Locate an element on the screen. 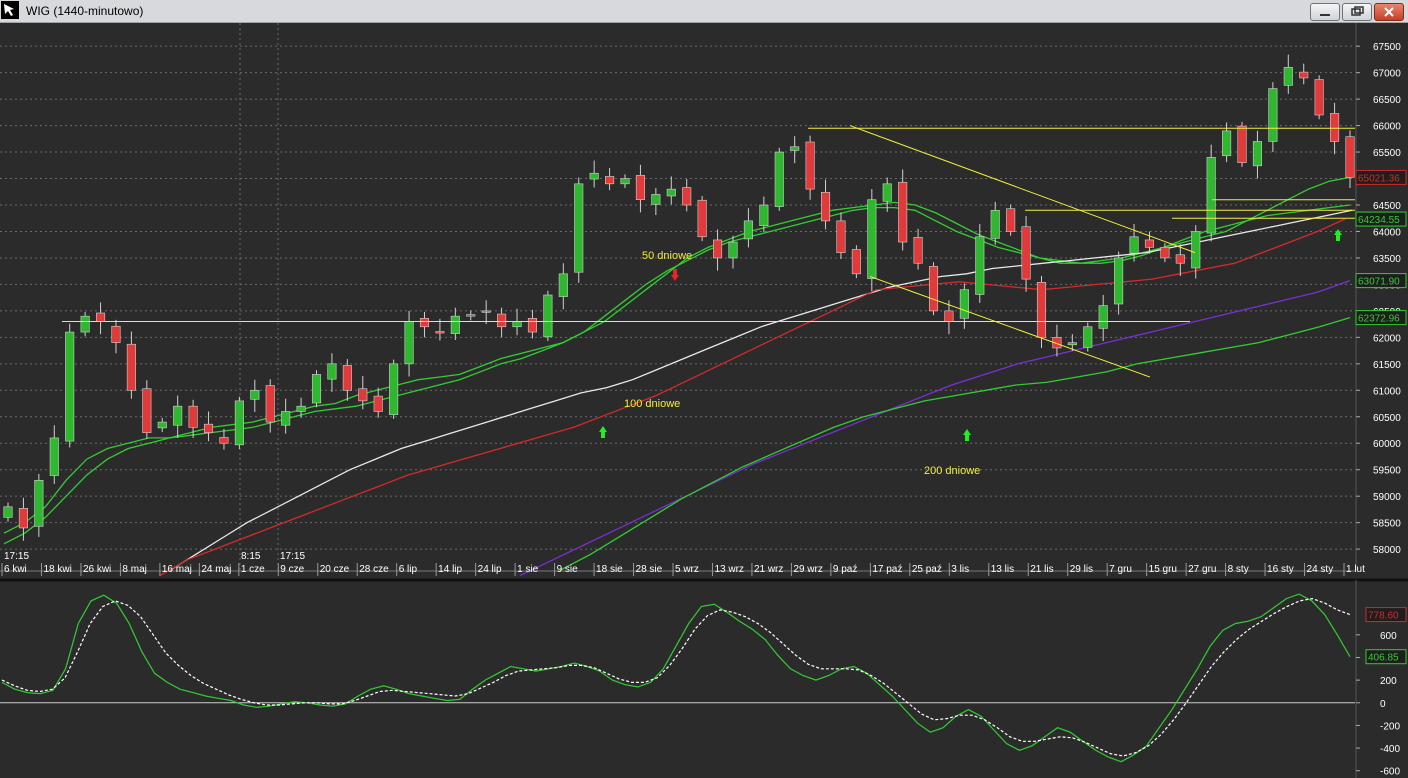 This screenshot has height=778, width=1408. x-tick-label: 21 wrz is located at coordinates (768, 569).